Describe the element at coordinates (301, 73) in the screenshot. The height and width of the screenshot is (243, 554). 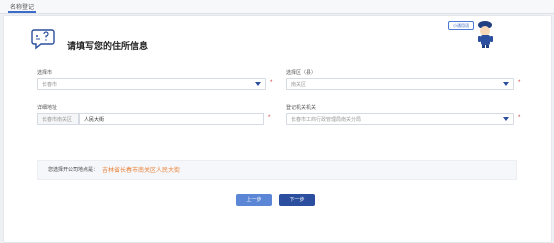
I see `district-label: 选择区（县）` at that location.